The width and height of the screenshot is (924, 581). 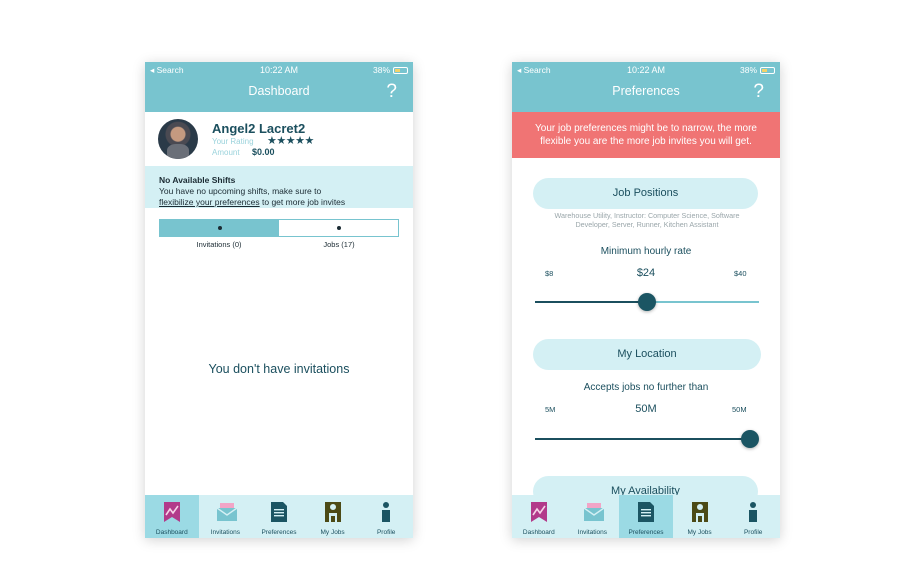 What do you see at coordinates (279, 91) in the screenshot?
I see `page-title: Dashboard` at bounding box center [279, 91].